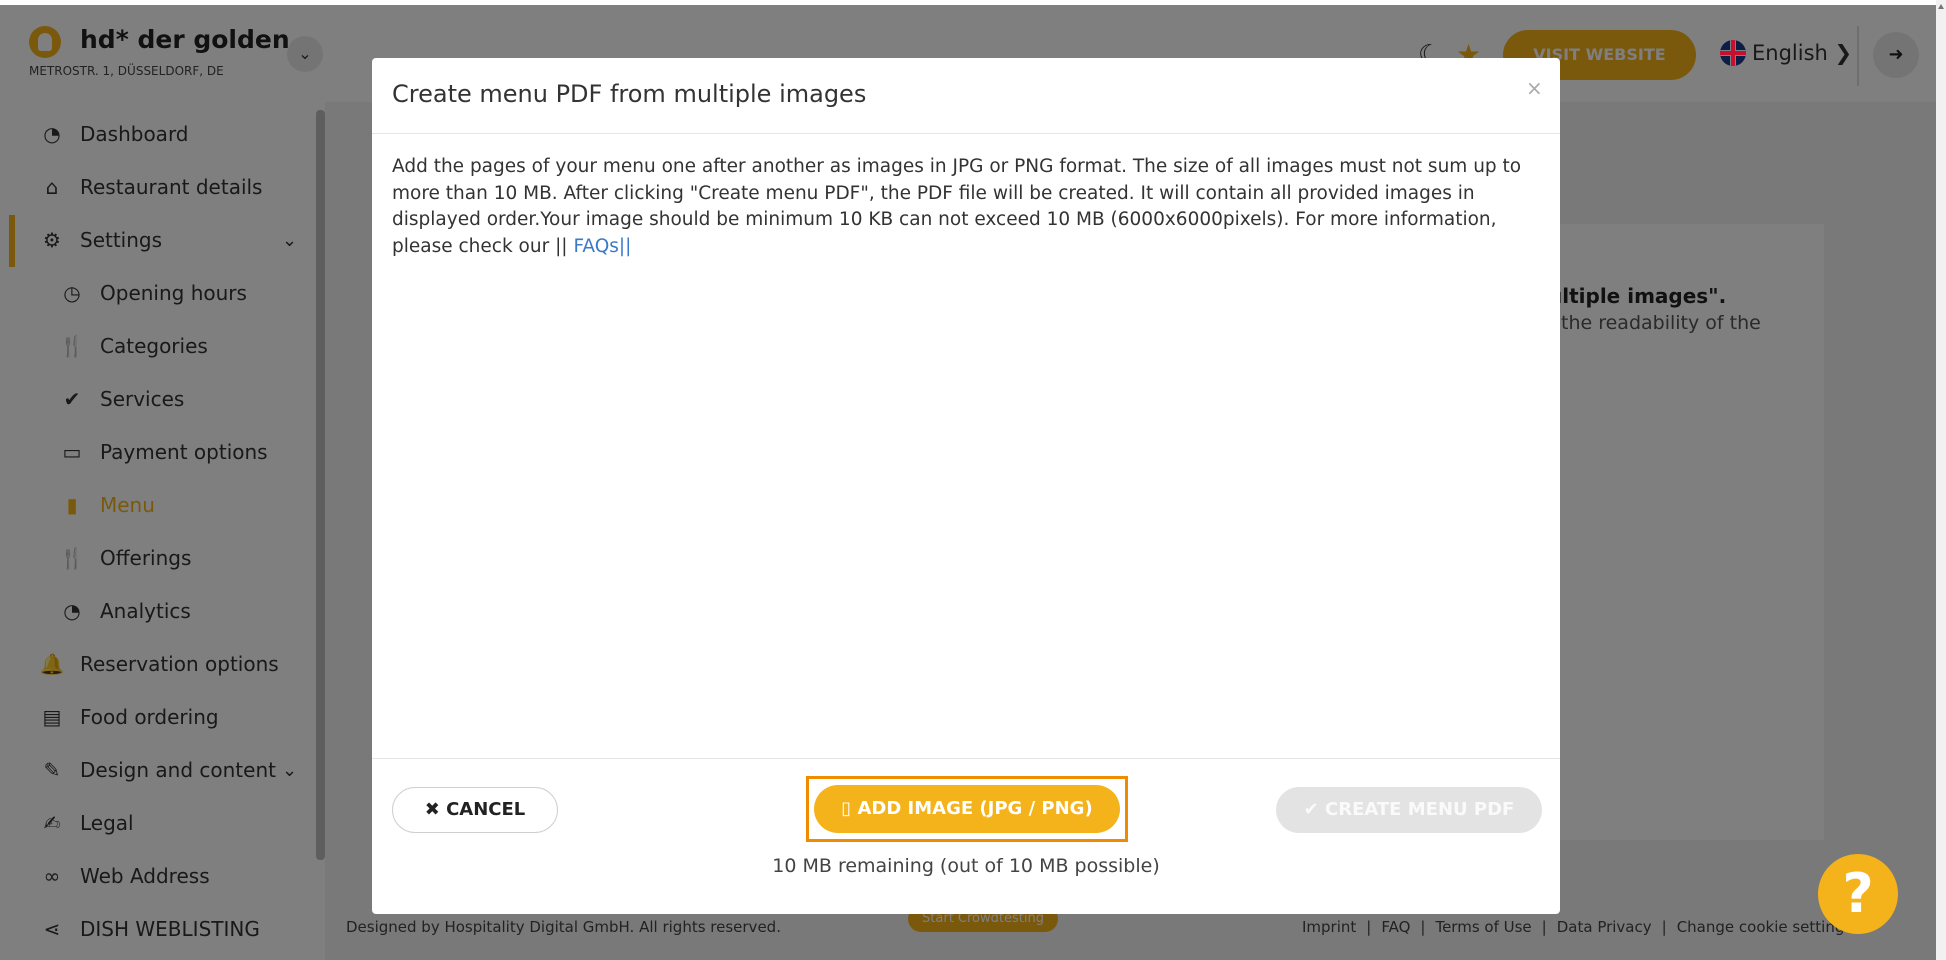  I want to click on remaining-space-text: 10 MB remaining (out of 10 MB possible), so click(966, 866).